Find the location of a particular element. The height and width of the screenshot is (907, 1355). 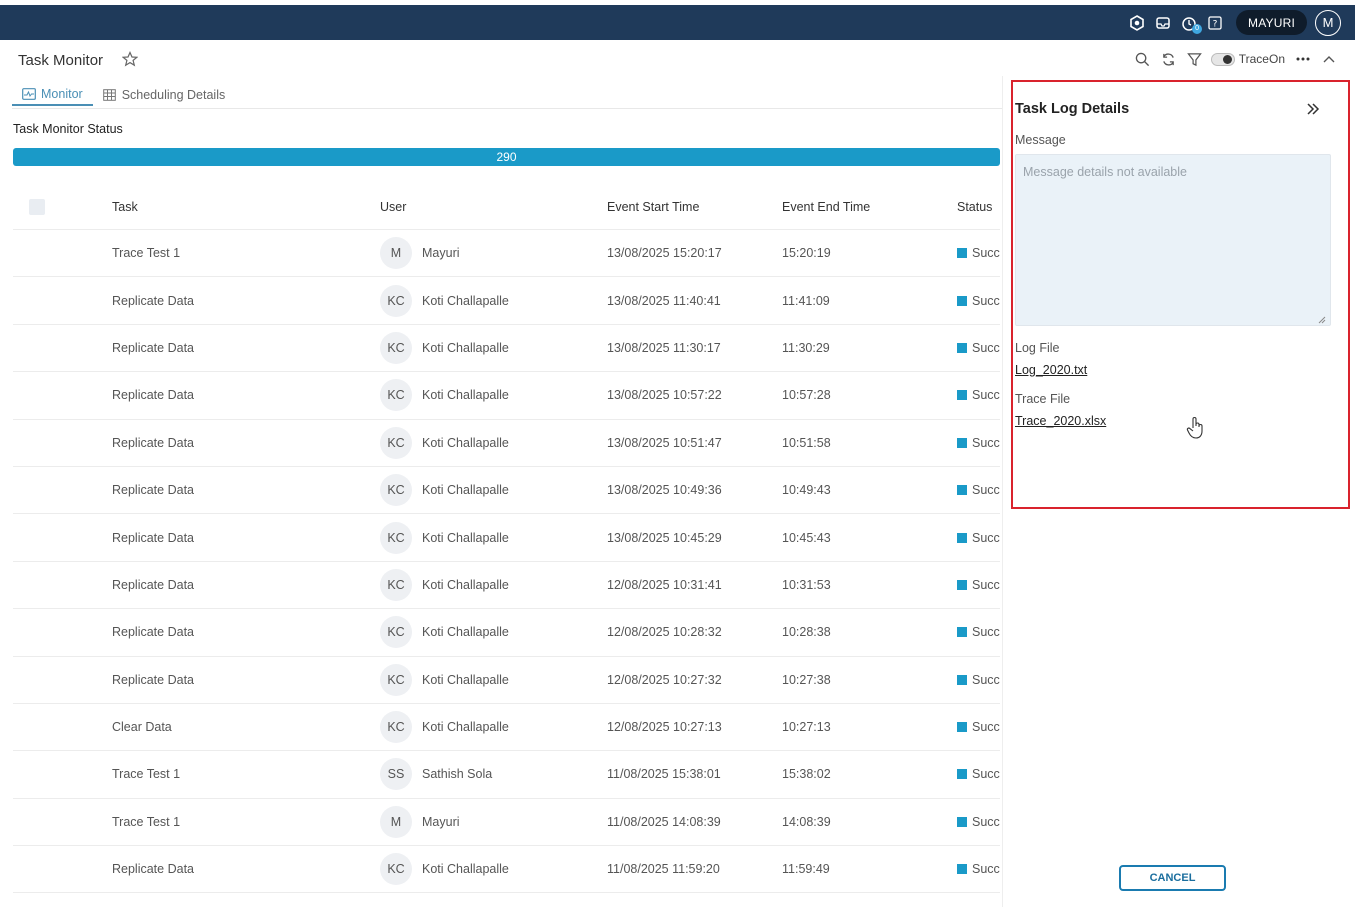

start-time-cell: 13/08/2025 10:45:29 is located at coordinates (664, 537).